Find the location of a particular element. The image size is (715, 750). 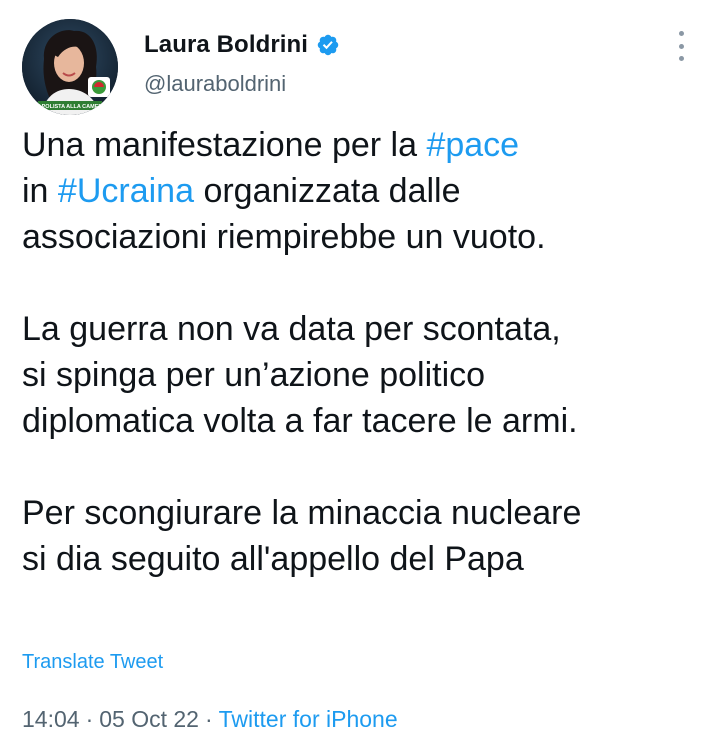

display-name: Laura Boldrini is located at coordinates (226, 45).